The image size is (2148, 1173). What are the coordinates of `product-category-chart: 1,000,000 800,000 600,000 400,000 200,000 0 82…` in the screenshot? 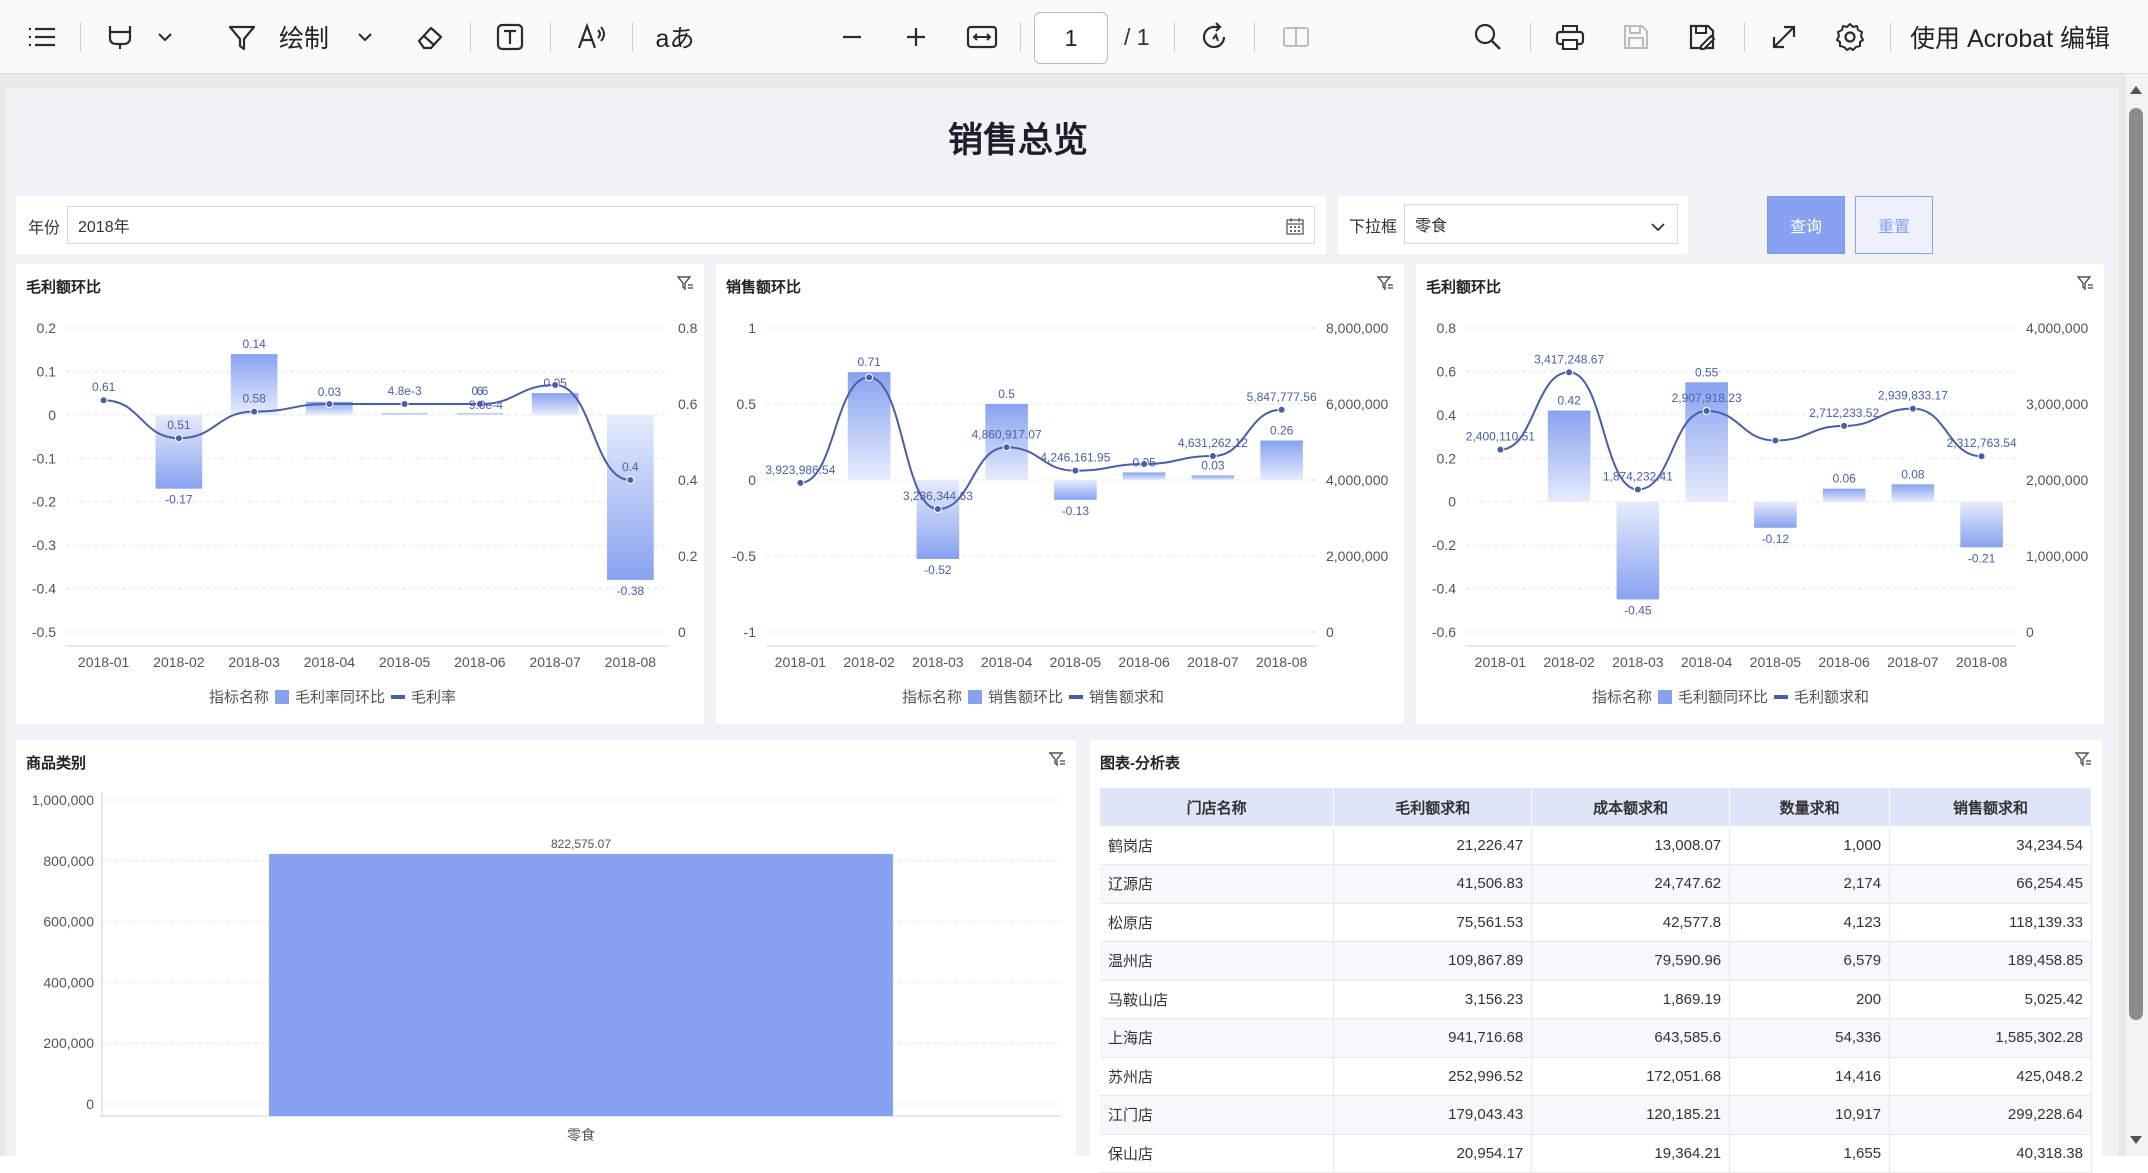 It's located at (547, 967).